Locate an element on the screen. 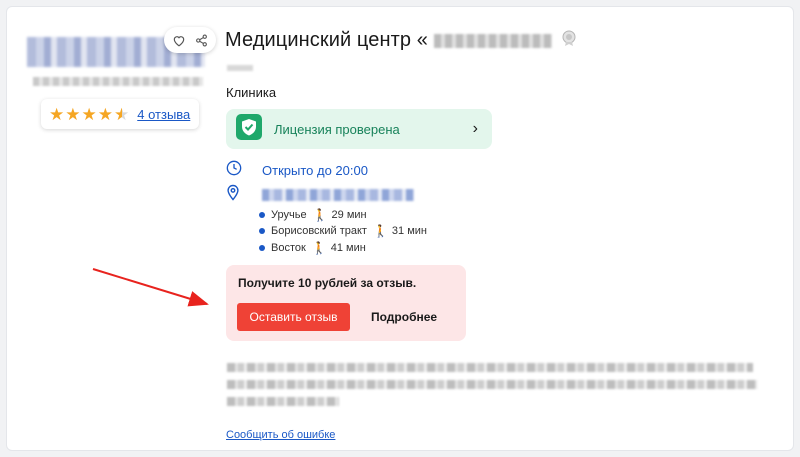 The width and height of the screenshot is (800, 457). metro-station: Борисовский тракт 🚶 31 мин is located at coordinates (343, 231).